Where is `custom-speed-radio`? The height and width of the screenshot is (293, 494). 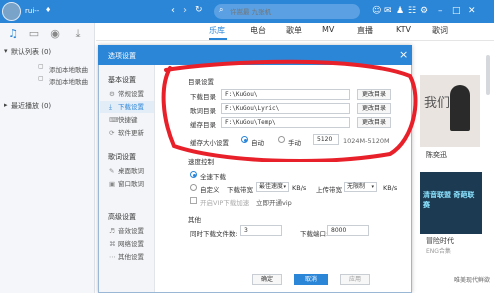 custom-speed-radio is located at coordinates (193, 187).